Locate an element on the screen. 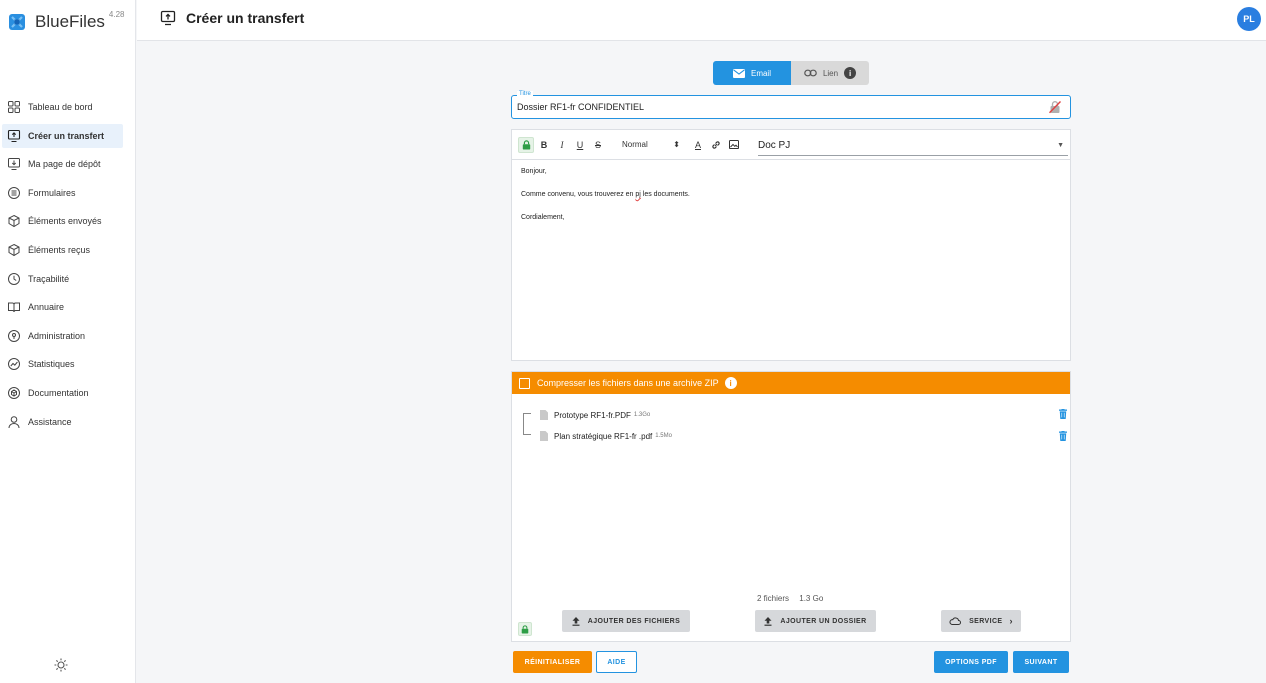 This screenshot has width=1266, height=683. sidebar-item-label: Formulaires is located at coordinates (52, 192).